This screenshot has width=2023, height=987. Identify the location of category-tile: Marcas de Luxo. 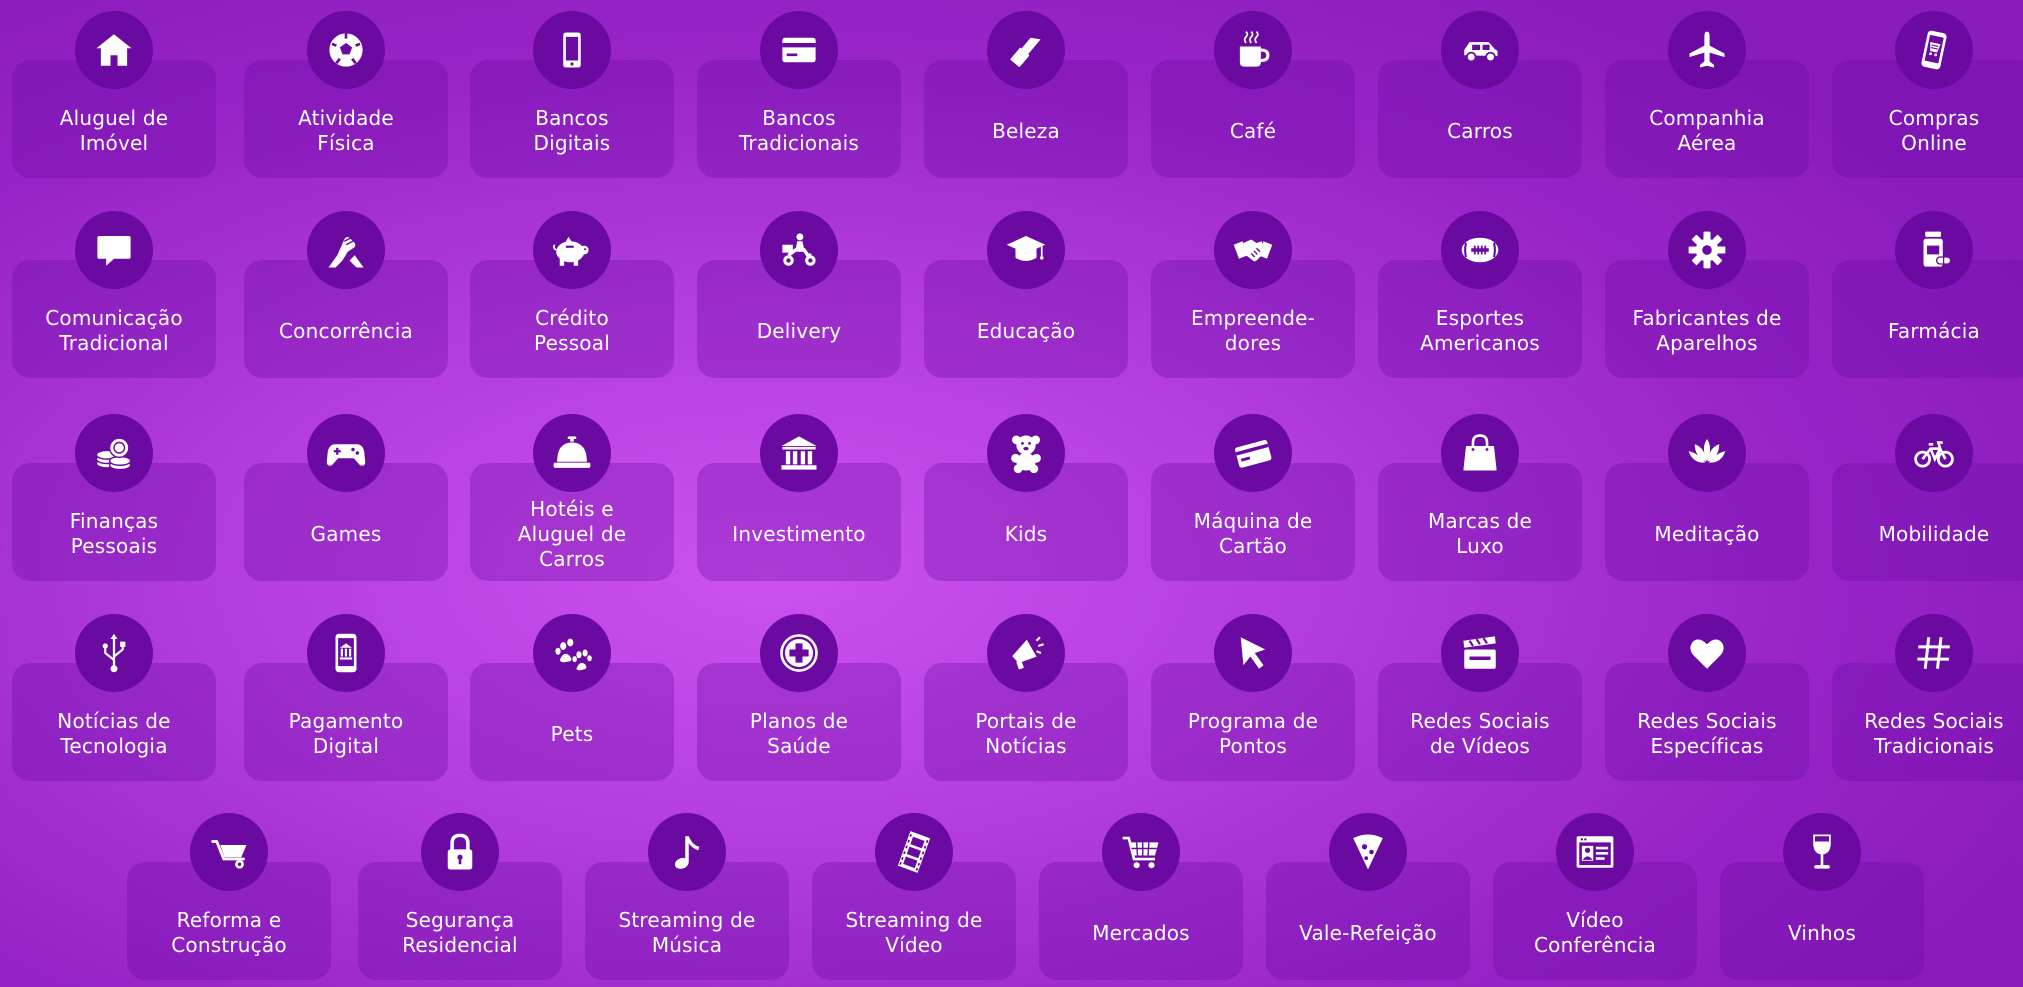
(1480, 492).